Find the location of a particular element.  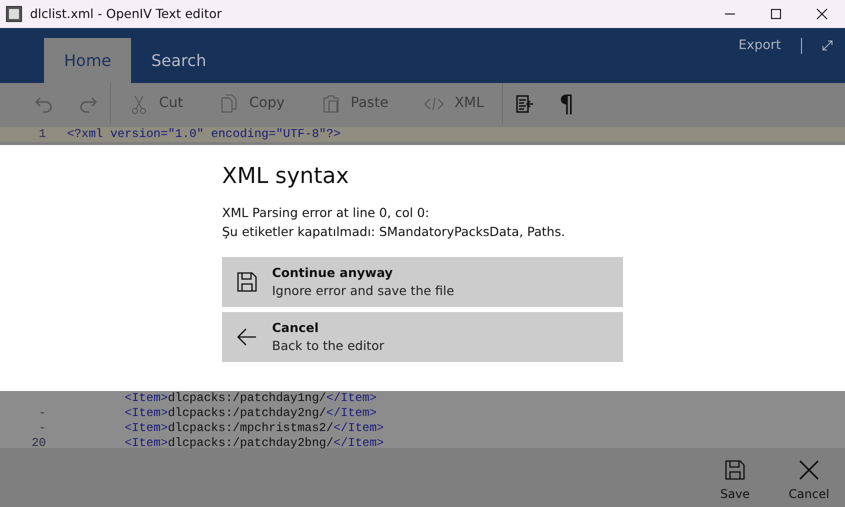

close-button is located at coordinates (822, 14).